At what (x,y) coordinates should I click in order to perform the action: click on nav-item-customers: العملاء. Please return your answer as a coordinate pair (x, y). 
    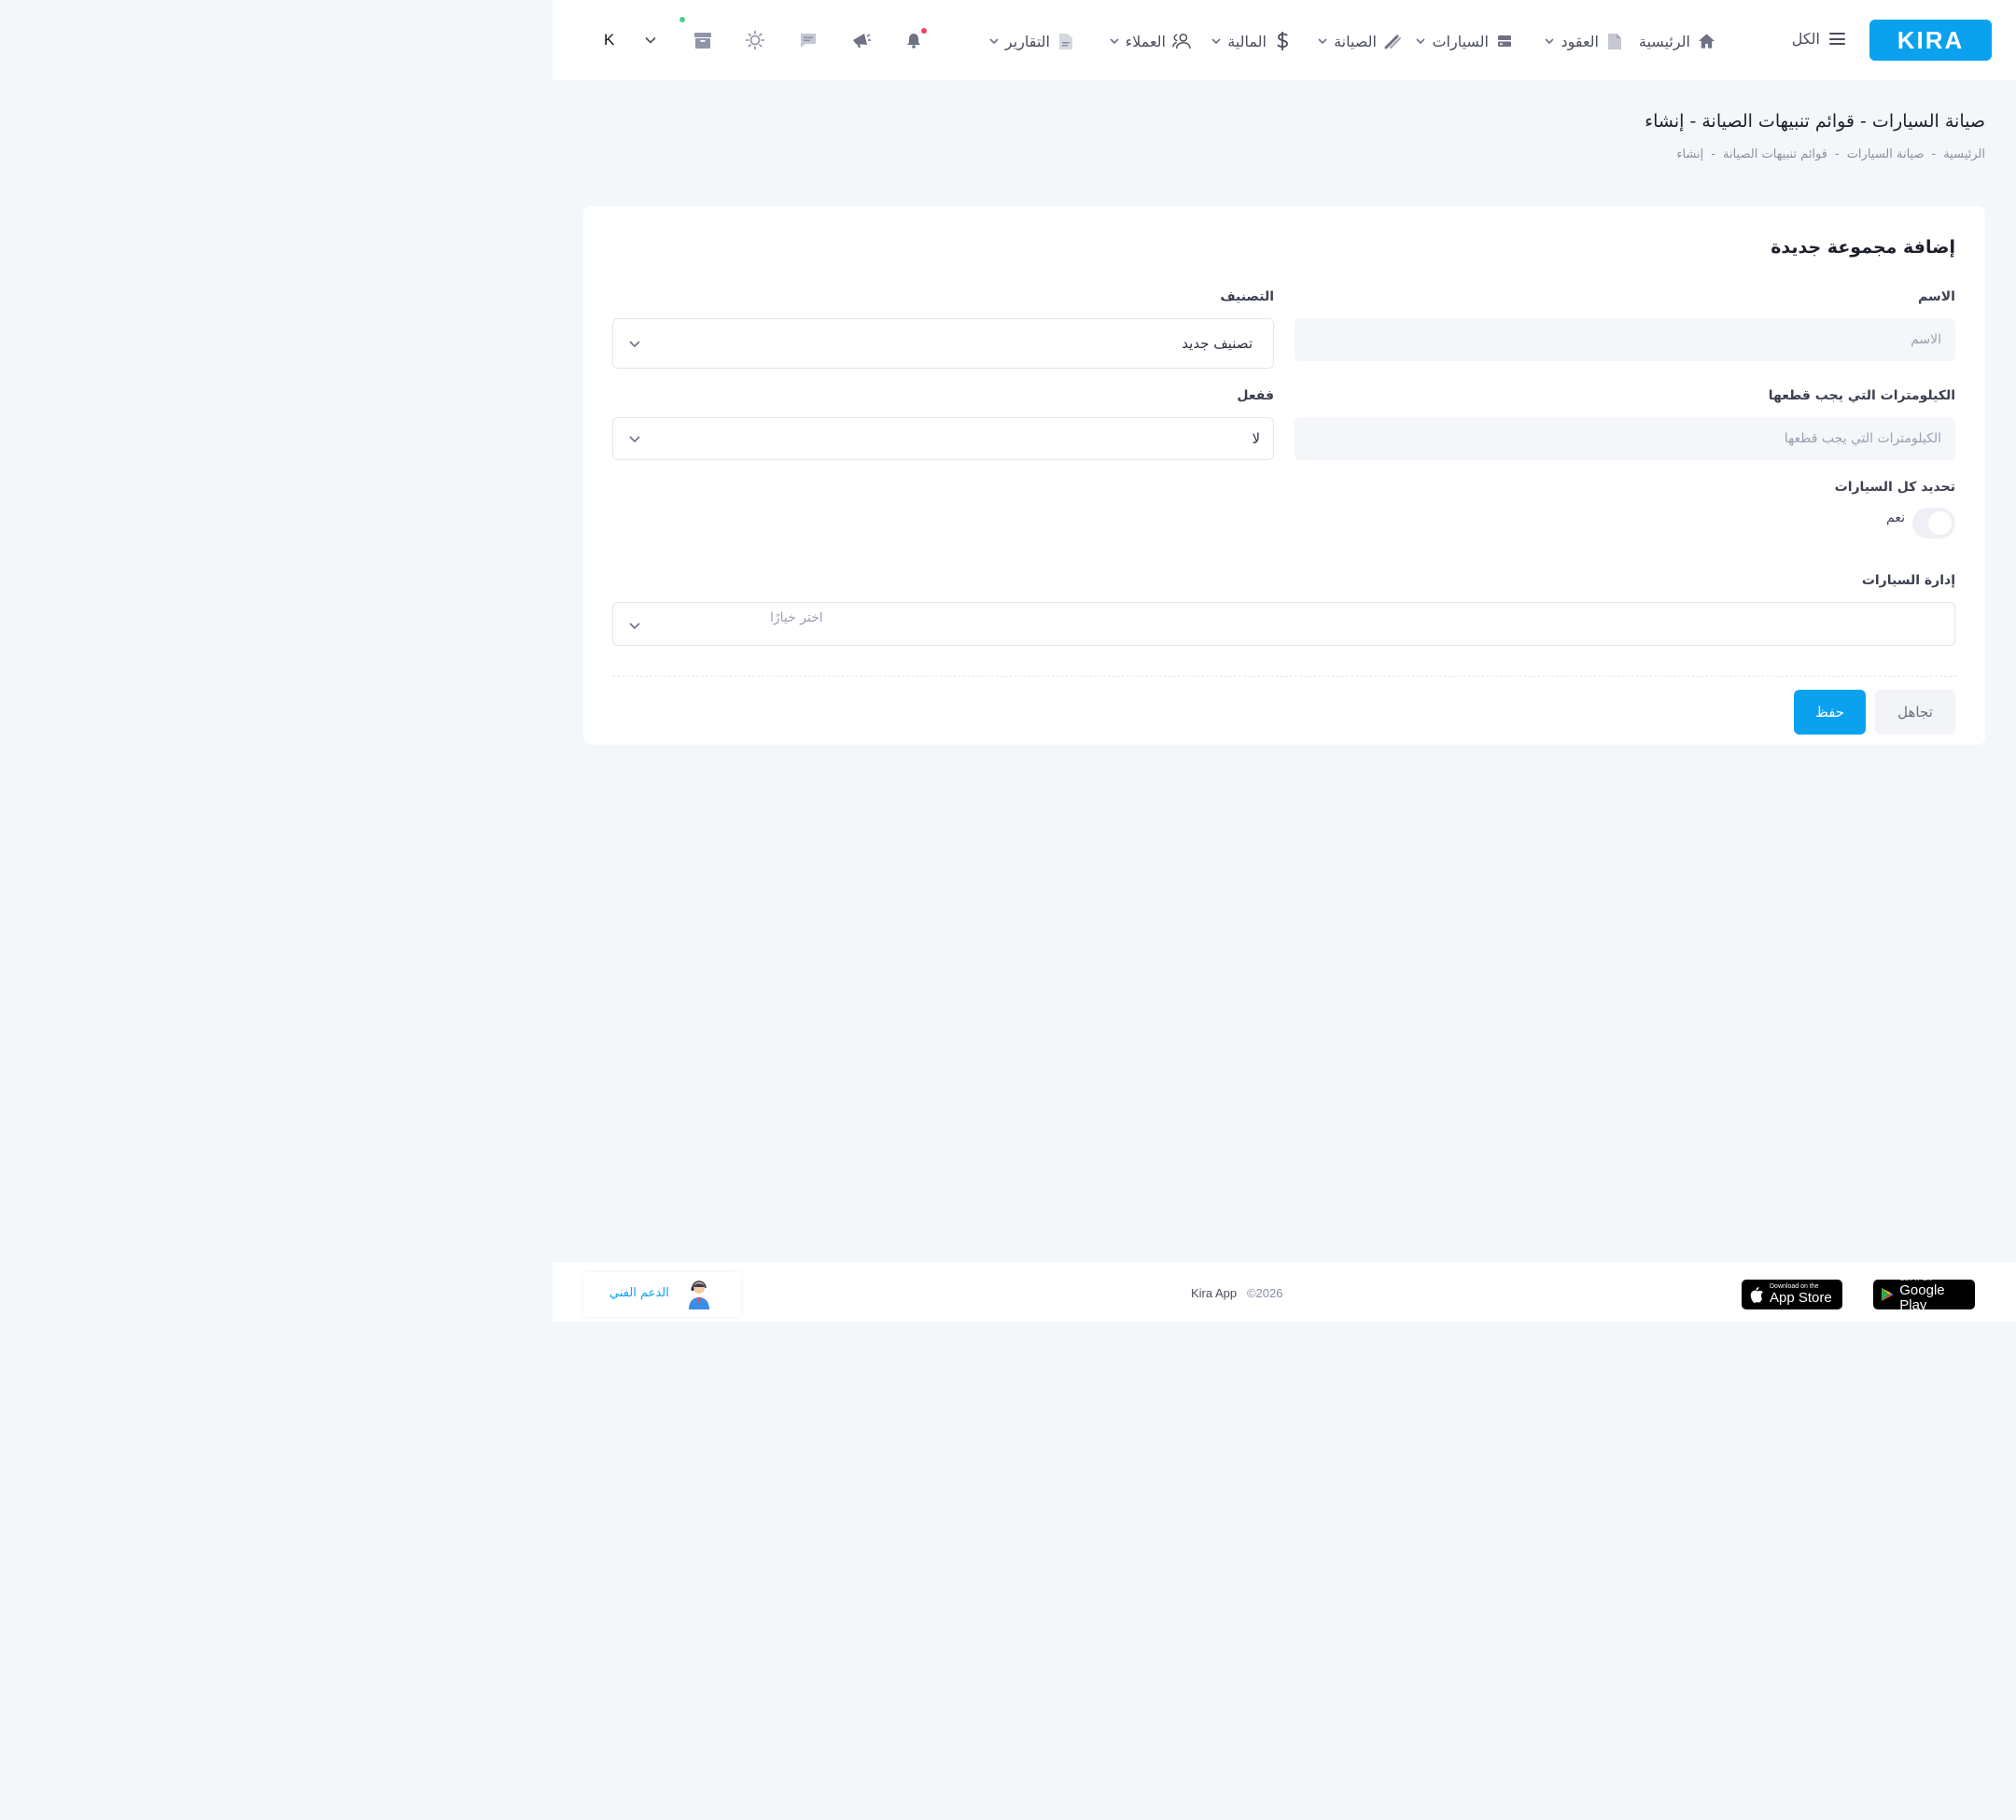
    Looking at the image, I should click on (1150, 41).